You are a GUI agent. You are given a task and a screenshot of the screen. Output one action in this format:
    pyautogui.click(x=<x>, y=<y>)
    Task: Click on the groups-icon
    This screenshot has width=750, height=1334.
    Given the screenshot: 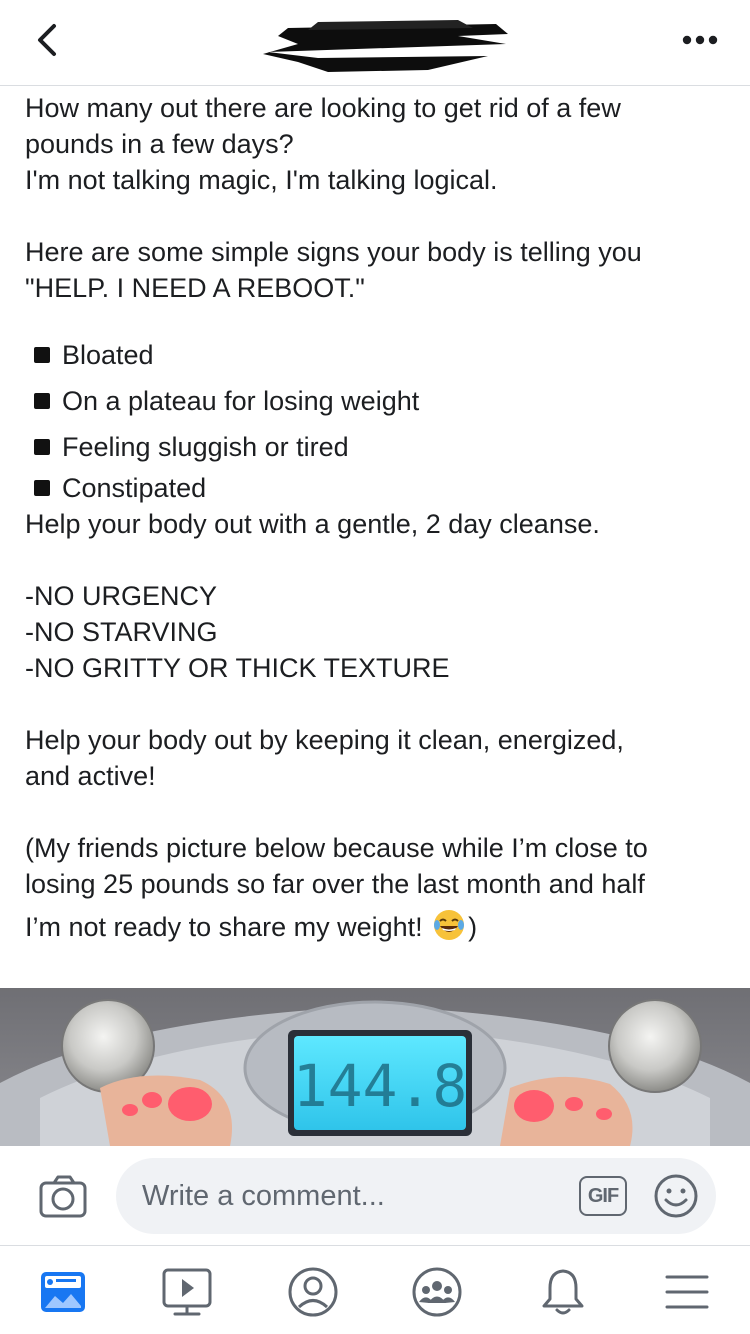 What is the action you would take?
    pyautogui.click(x=437, y=1292)
    